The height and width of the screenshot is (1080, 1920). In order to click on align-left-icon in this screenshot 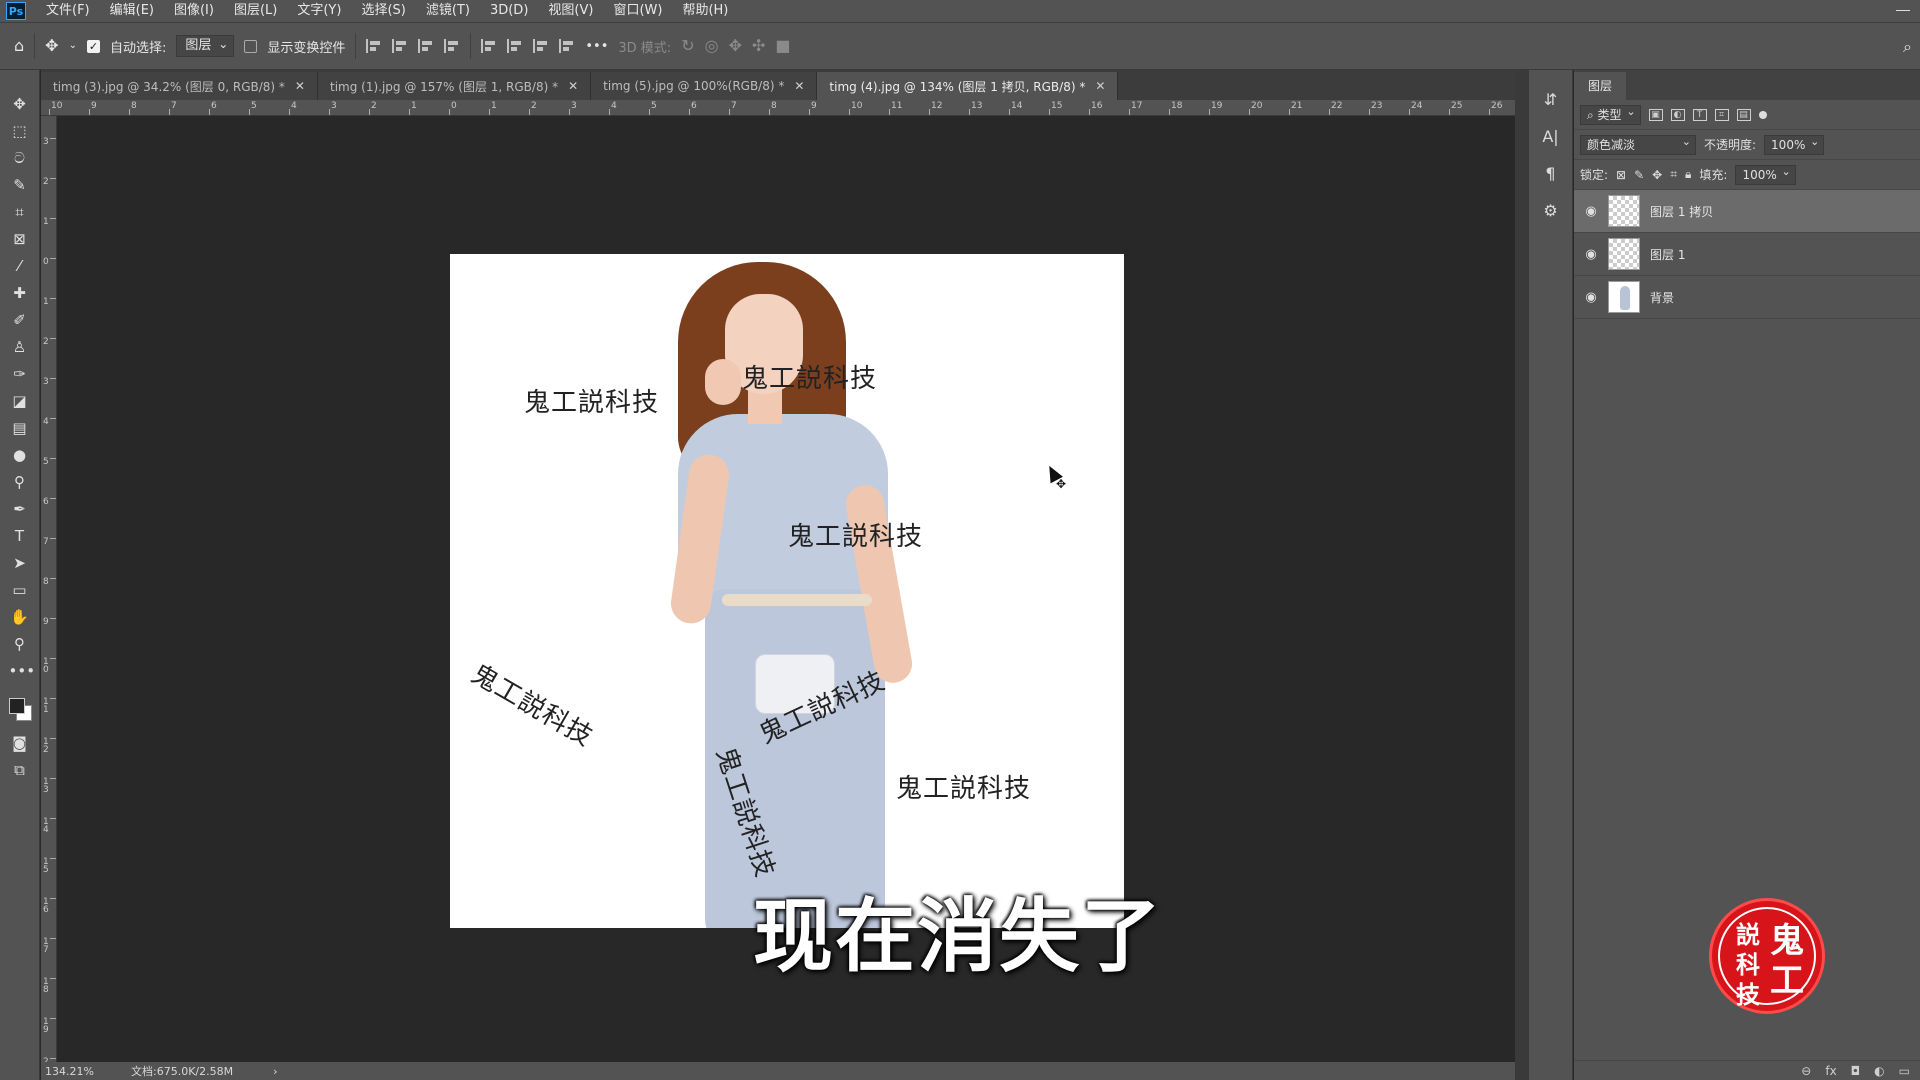, I will do `click(374, 46)`.